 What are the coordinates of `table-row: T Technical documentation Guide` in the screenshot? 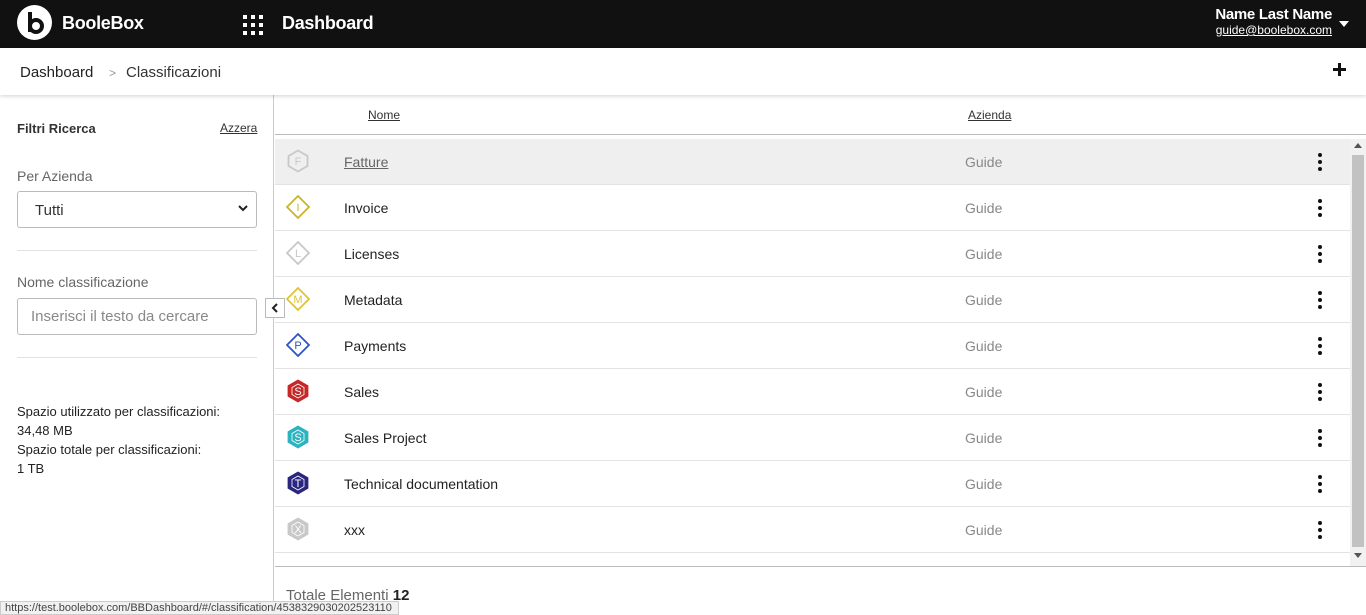 It's located at (812, 484).